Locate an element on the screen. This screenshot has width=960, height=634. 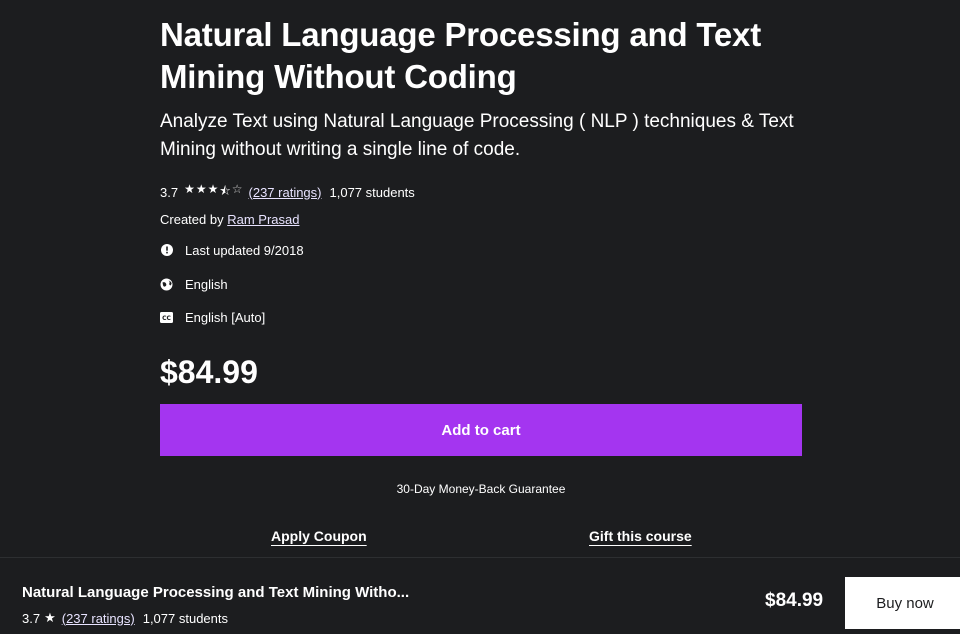
star-half-icon: ⯪ is located at coordinates (225, 190).